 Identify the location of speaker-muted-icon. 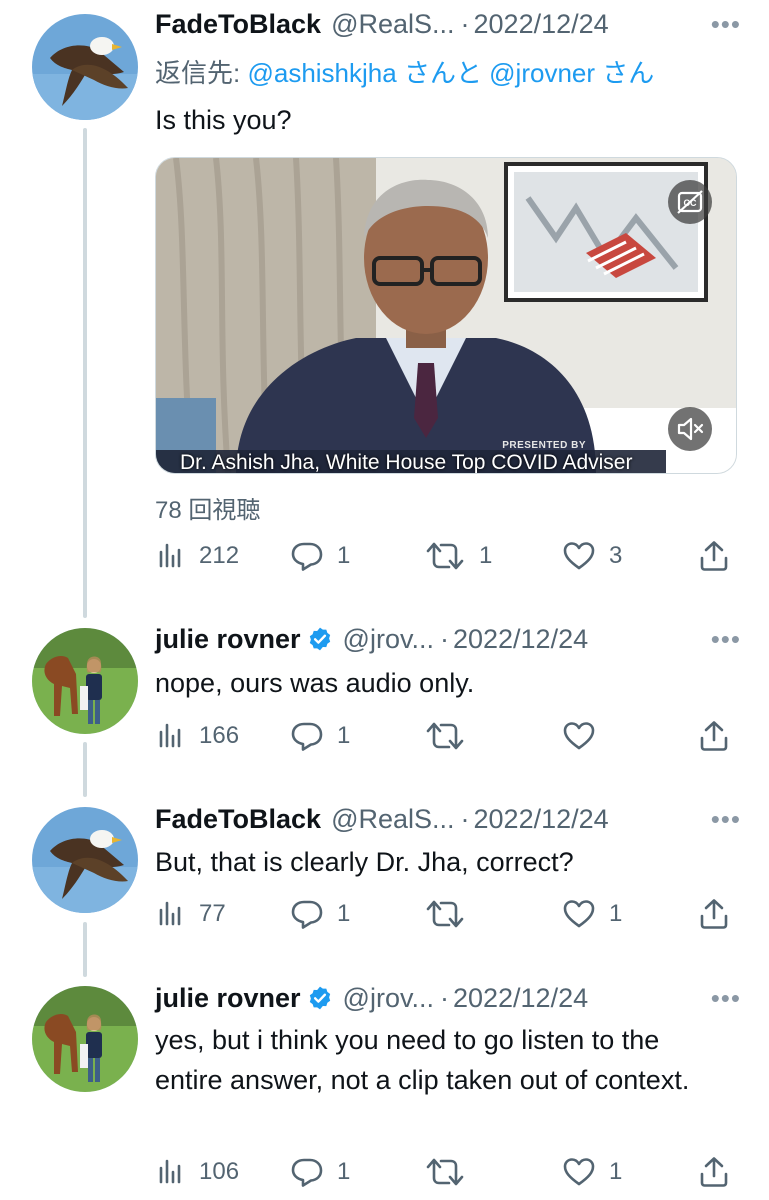
(690, 429).